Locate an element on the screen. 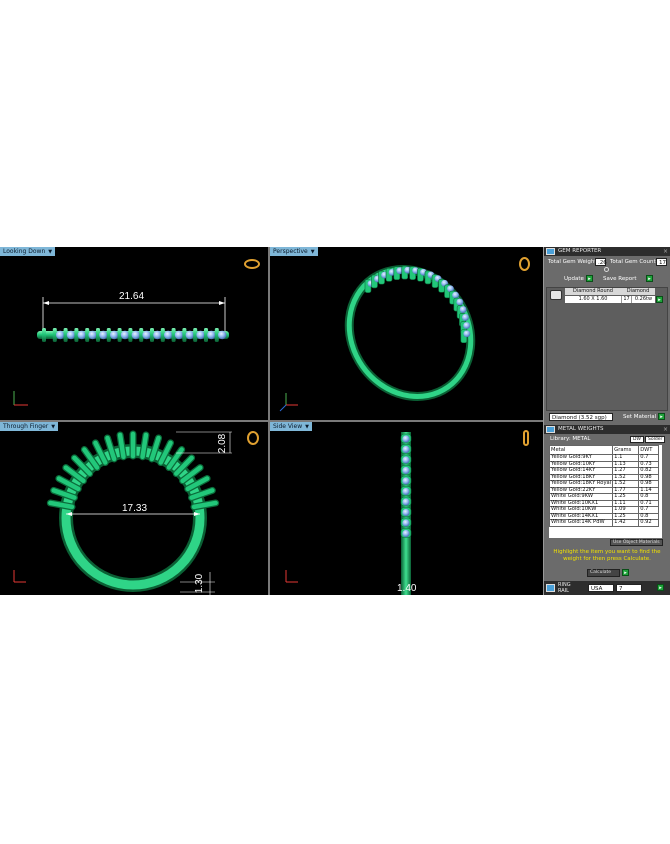 This screenshot has width=670, height=844. update-button: ▸ is located at coordinates (589, 278).